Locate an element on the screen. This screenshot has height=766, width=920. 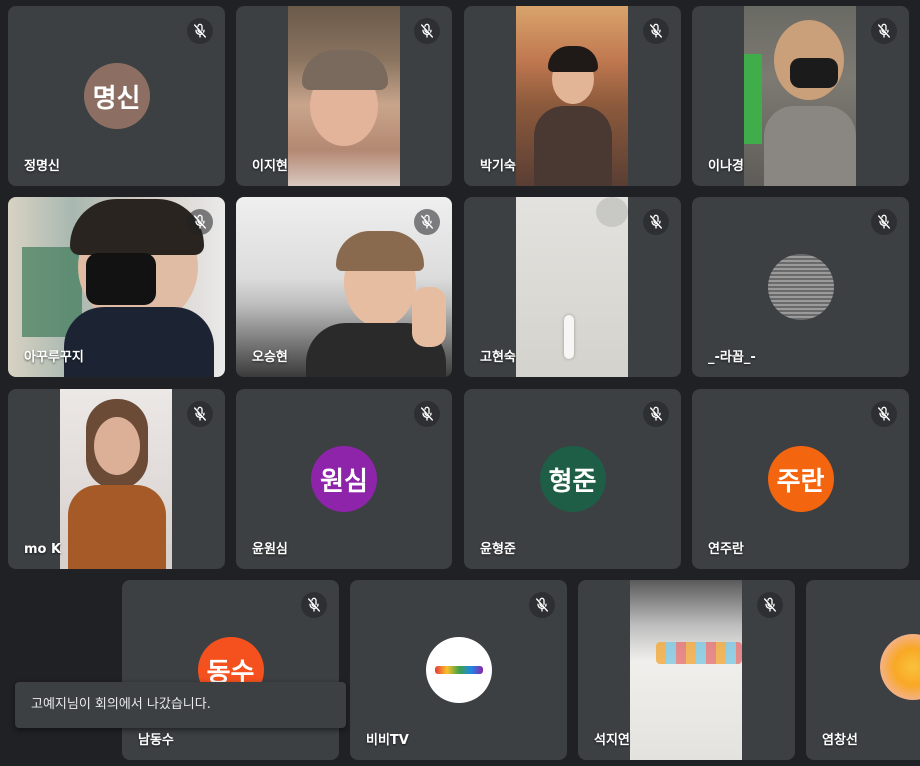
participant-name: 석지연 is located at coordinates (612, 740).